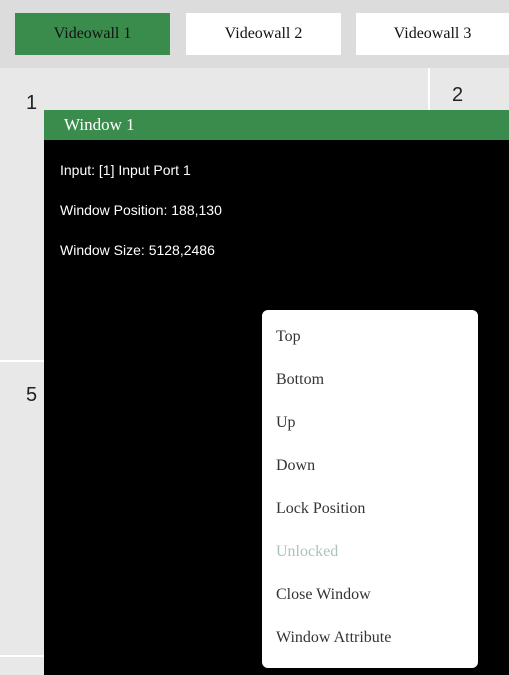  Describe the element at coordinates (32, 103) in the screenshot. I see `cell-number-1: 1` at that location.